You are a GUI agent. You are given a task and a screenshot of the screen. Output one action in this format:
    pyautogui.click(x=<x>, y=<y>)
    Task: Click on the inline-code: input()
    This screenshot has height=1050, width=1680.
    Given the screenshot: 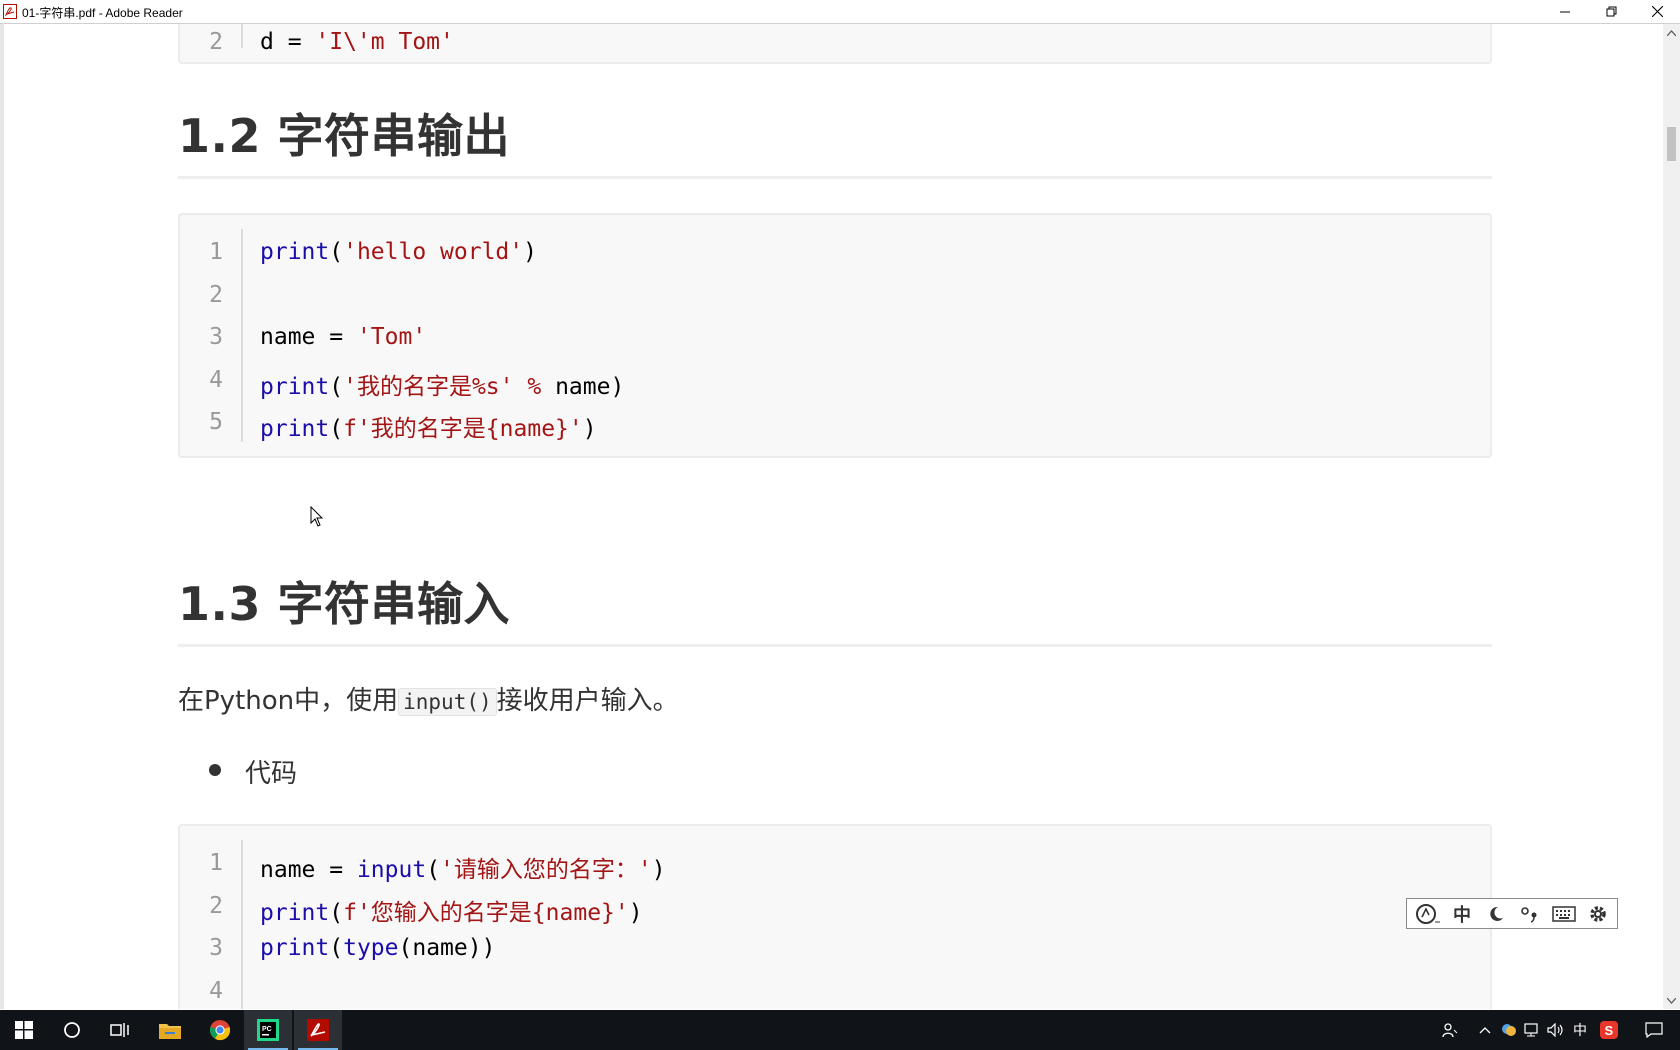 What is the action you would take?
    pyautogui.click(x=447, y=702)
    